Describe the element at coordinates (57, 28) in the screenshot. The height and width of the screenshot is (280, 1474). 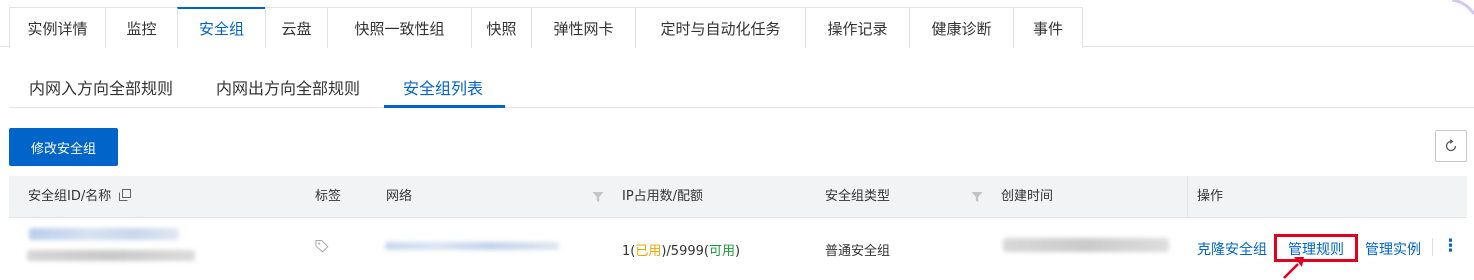
I see `tab-instance-details: 实例详情` at that location.